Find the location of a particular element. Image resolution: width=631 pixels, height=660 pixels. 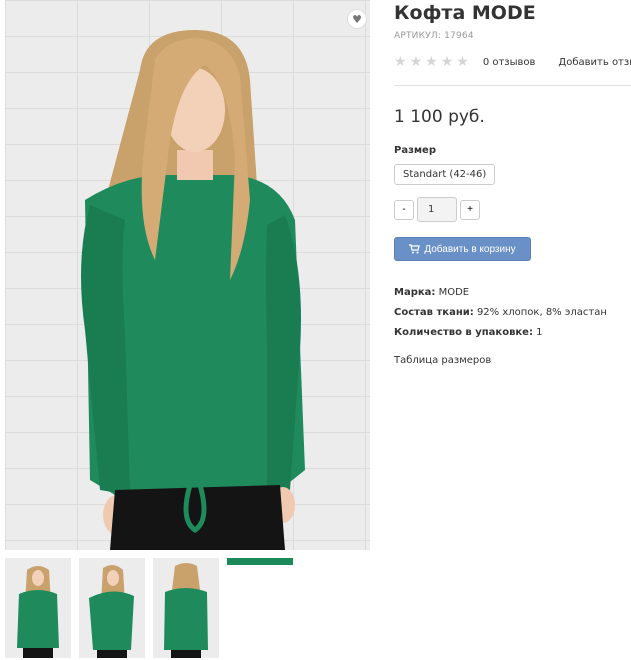

attribute-row-pack-quantity: Количество в упаковке: 1 is located at coordinates (512, 333).